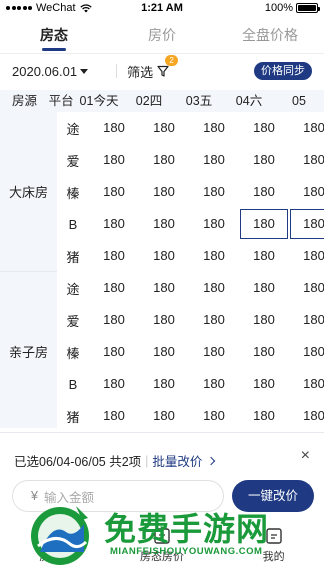 This screenshot has width=324, height=576. What do you see at coordinates (50, 557) in the screenshot?
I see `nav-label: 房源` at bounding box center [50, 557].